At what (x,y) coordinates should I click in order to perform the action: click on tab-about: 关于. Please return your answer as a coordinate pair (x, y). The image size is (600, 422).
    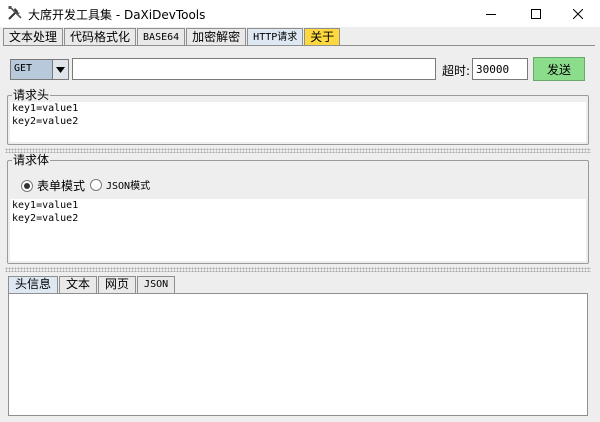
    Looking at the image, I should click on (322, 37).